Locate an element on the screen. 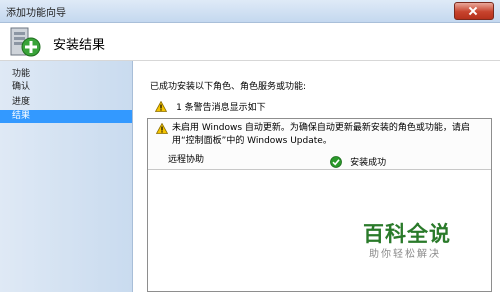 The height and width of the screenshot is (292, 500). warning-summary-text: 1 条警告消息显示如下 is located at coordinates (221, 108).